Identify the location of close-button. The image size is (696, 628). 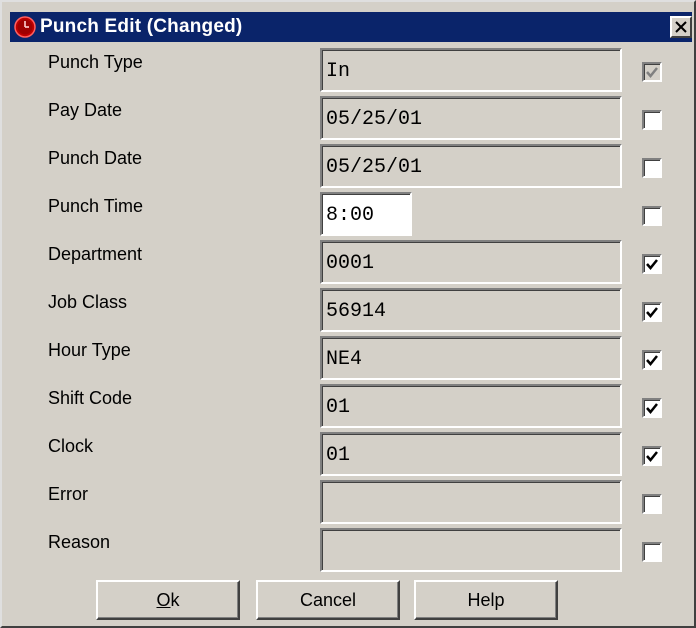
(681, 27).